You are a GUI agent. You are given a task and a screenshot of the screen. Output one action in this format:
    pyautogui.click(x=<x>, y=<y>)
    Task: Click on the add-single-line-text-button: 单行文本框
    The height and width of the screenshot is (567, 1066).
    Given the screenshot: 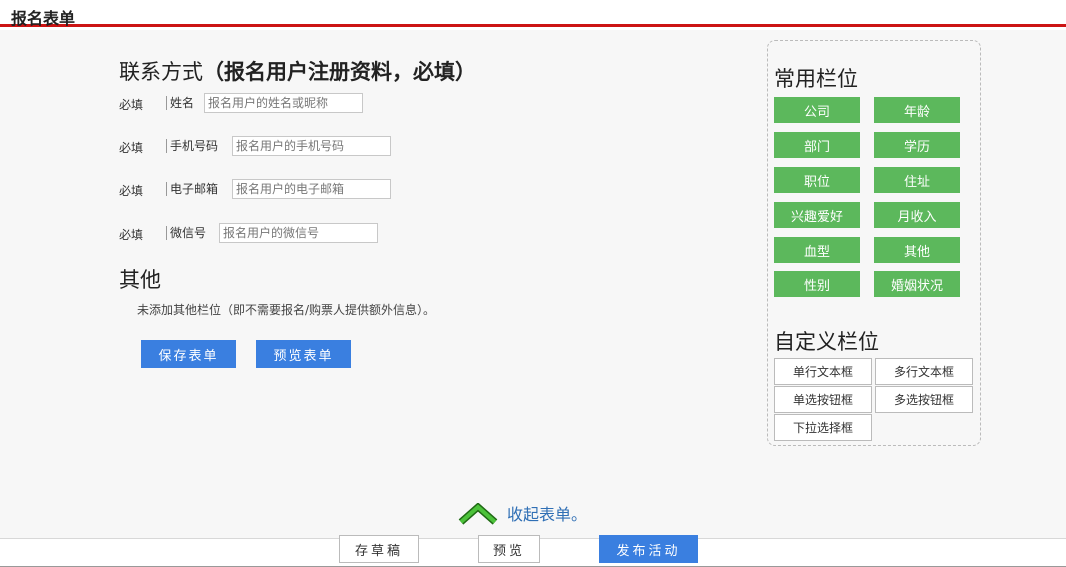 What is the action you would take?
    pyautogui.click(x=823, y=371)
    